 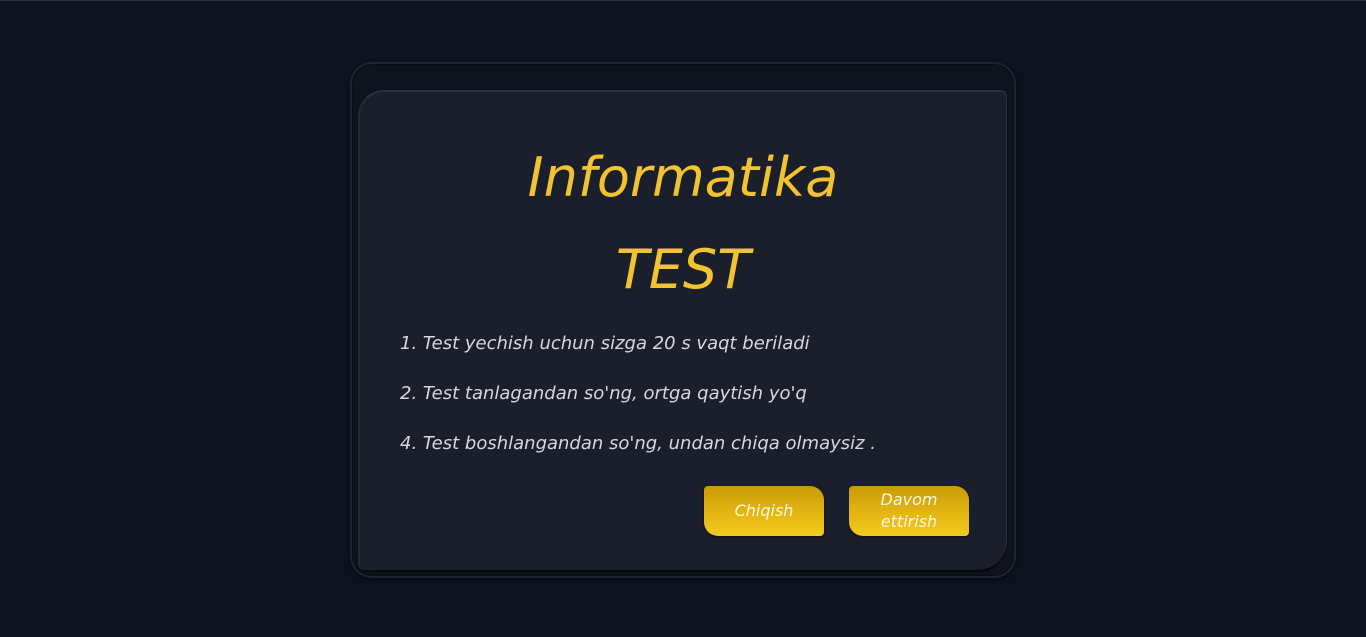 I want to click on quiz-subtitle: TEST, so click(x=683, y=269).